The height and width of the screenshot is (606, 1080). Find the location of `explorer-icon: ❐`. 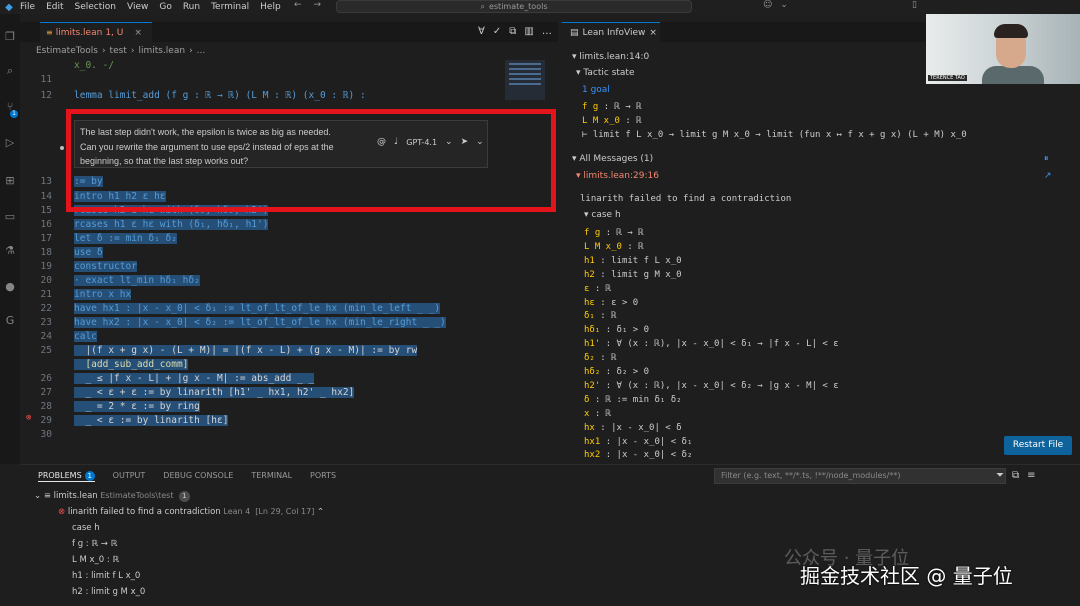

explorer-icon: ❐ is located at coordinates (10, 37).